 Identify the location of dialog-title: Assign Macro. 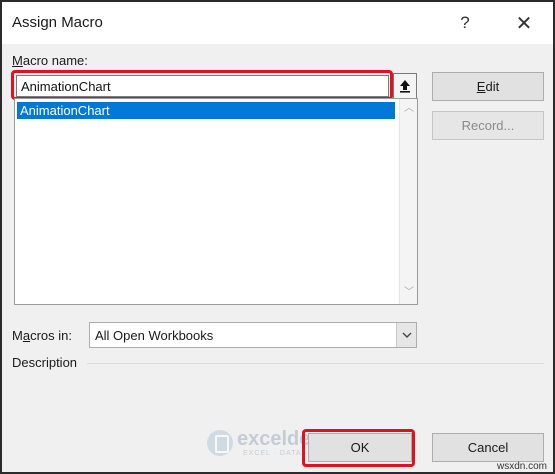
(57, 22).